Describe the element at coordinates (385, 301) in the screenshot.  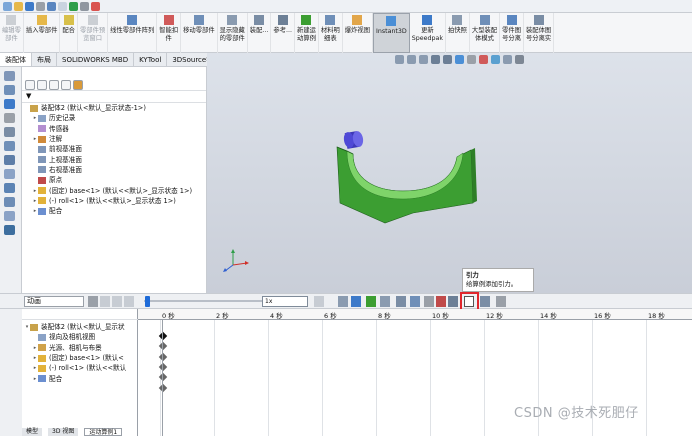
I see `add-key-icon` at that location.